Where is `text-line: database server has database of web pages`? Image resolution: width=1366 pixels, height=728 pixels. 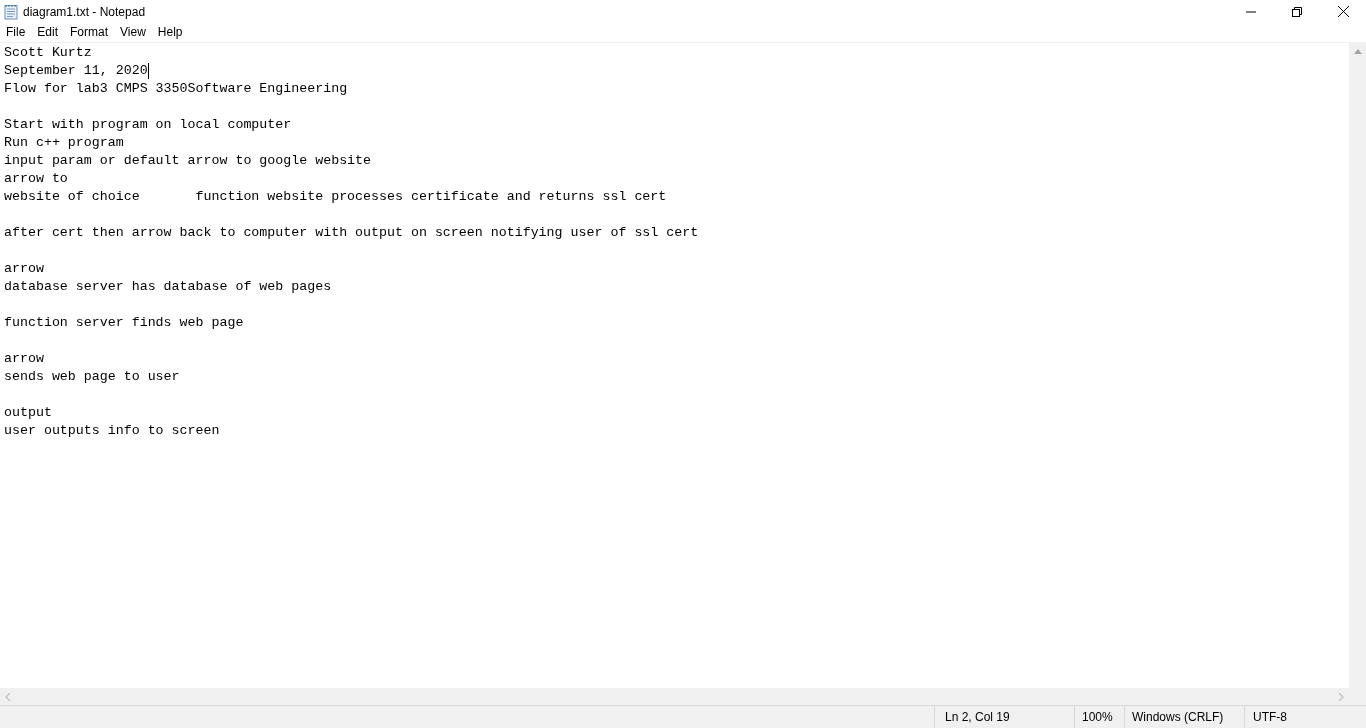 text-line: database server has database of web pages is located at coordinates (168, 287).